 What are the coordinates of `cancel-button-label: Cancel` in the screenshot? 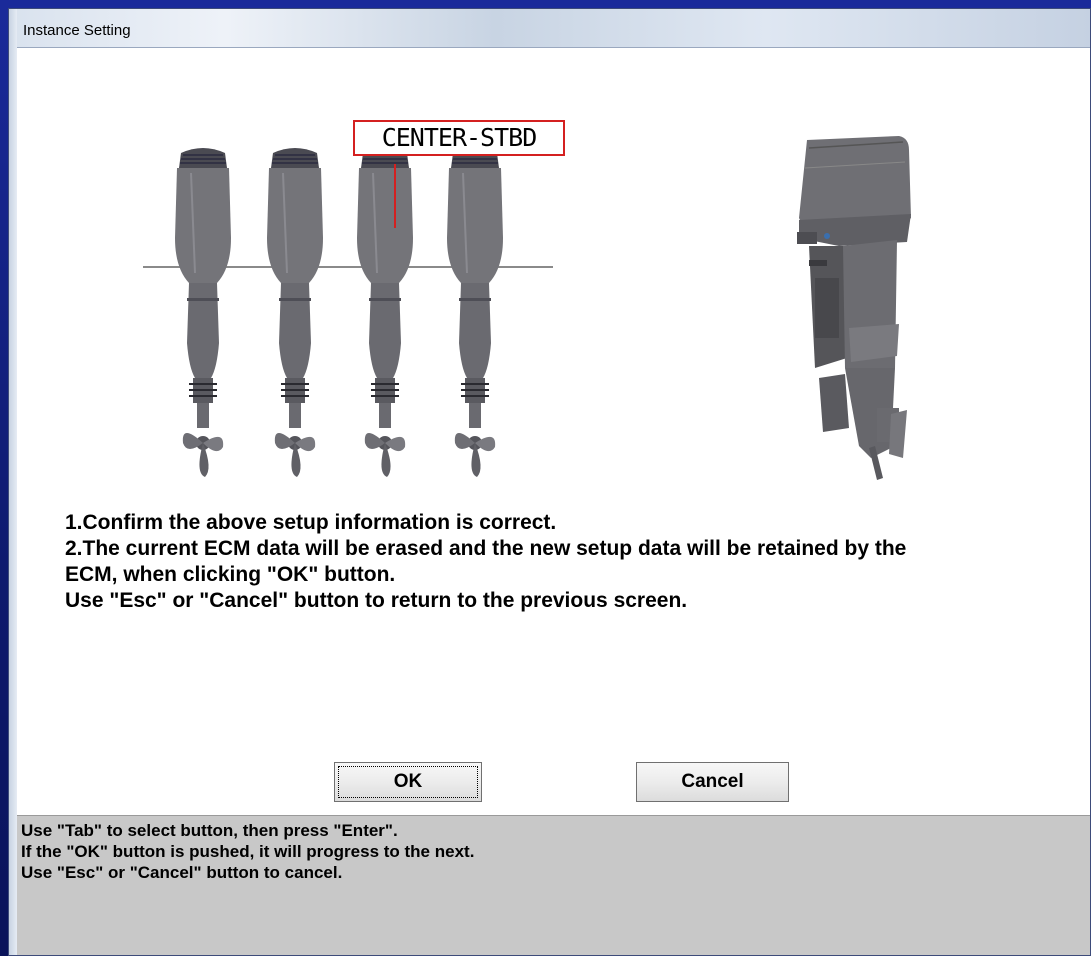 It's located at (712, 781).